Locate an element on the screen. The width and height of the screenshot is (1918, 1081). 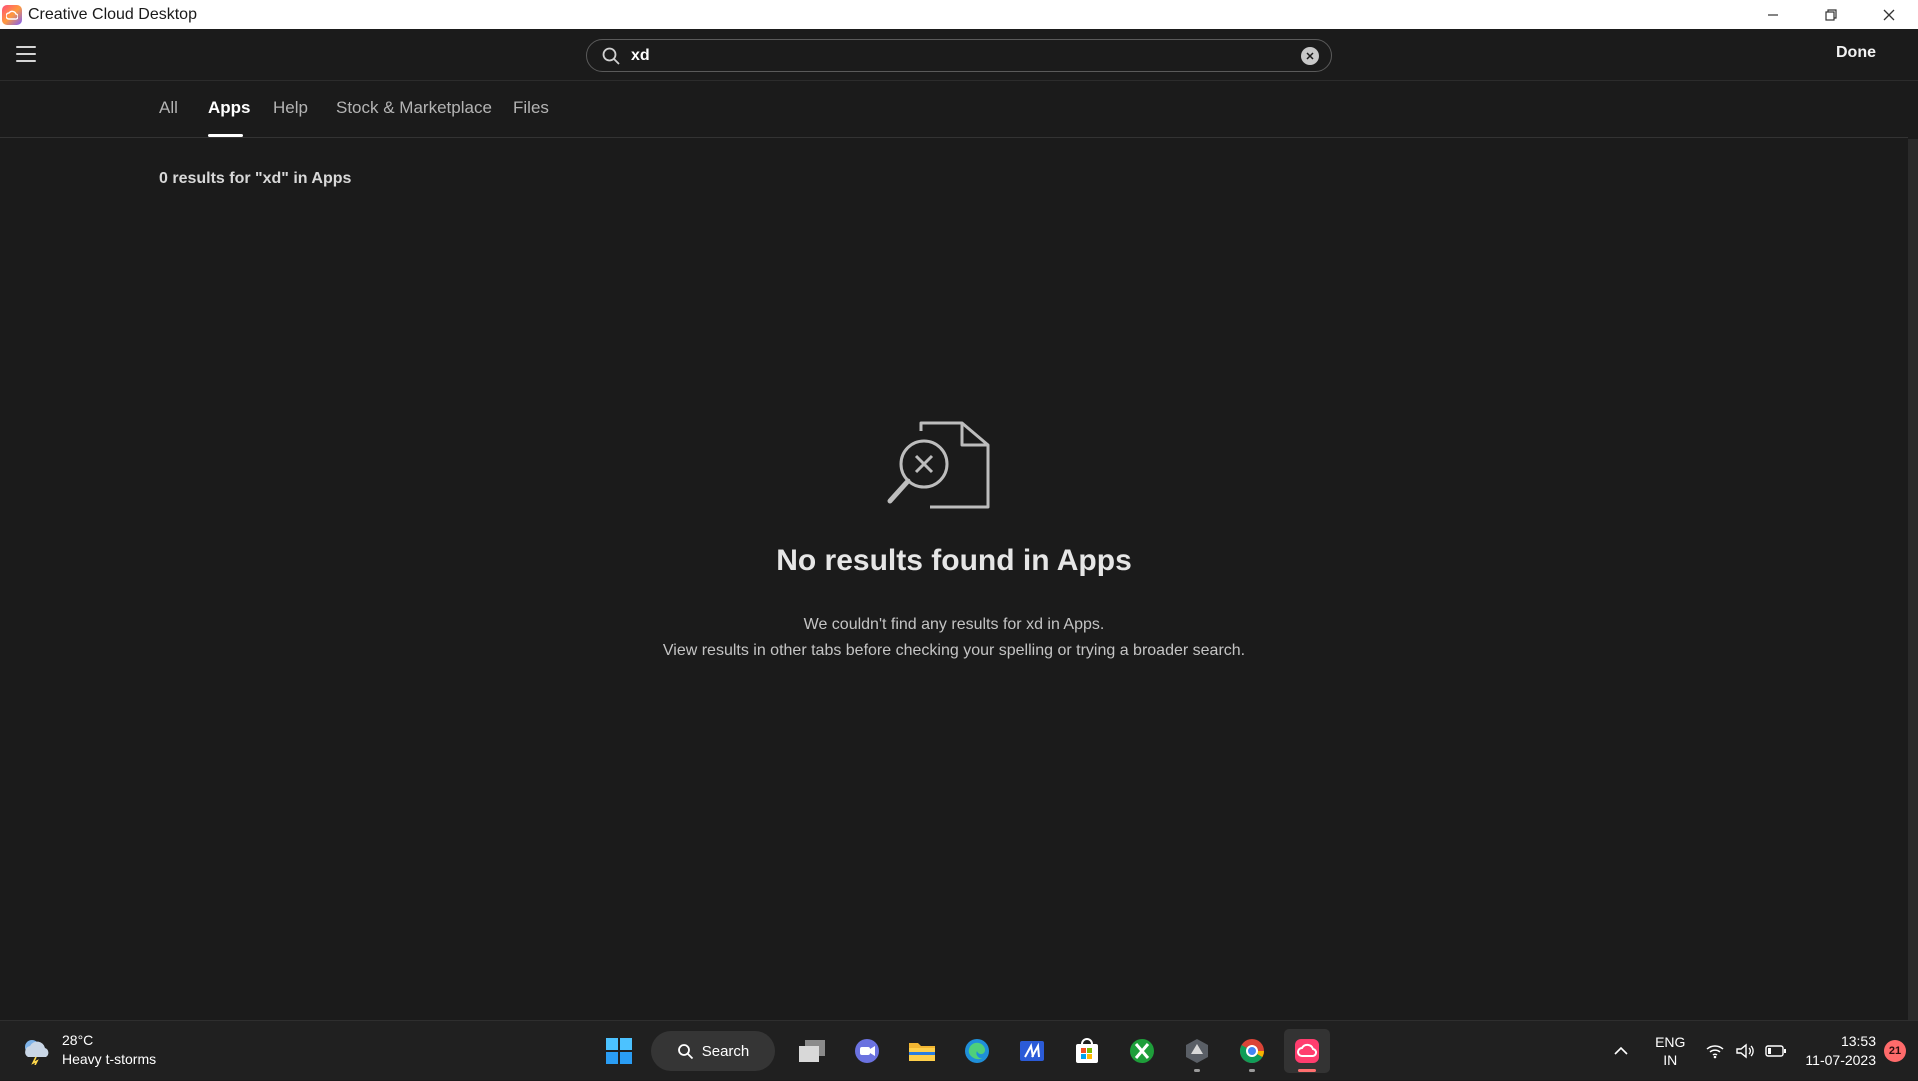
scrollbar is located at coordinates (1913, 579).